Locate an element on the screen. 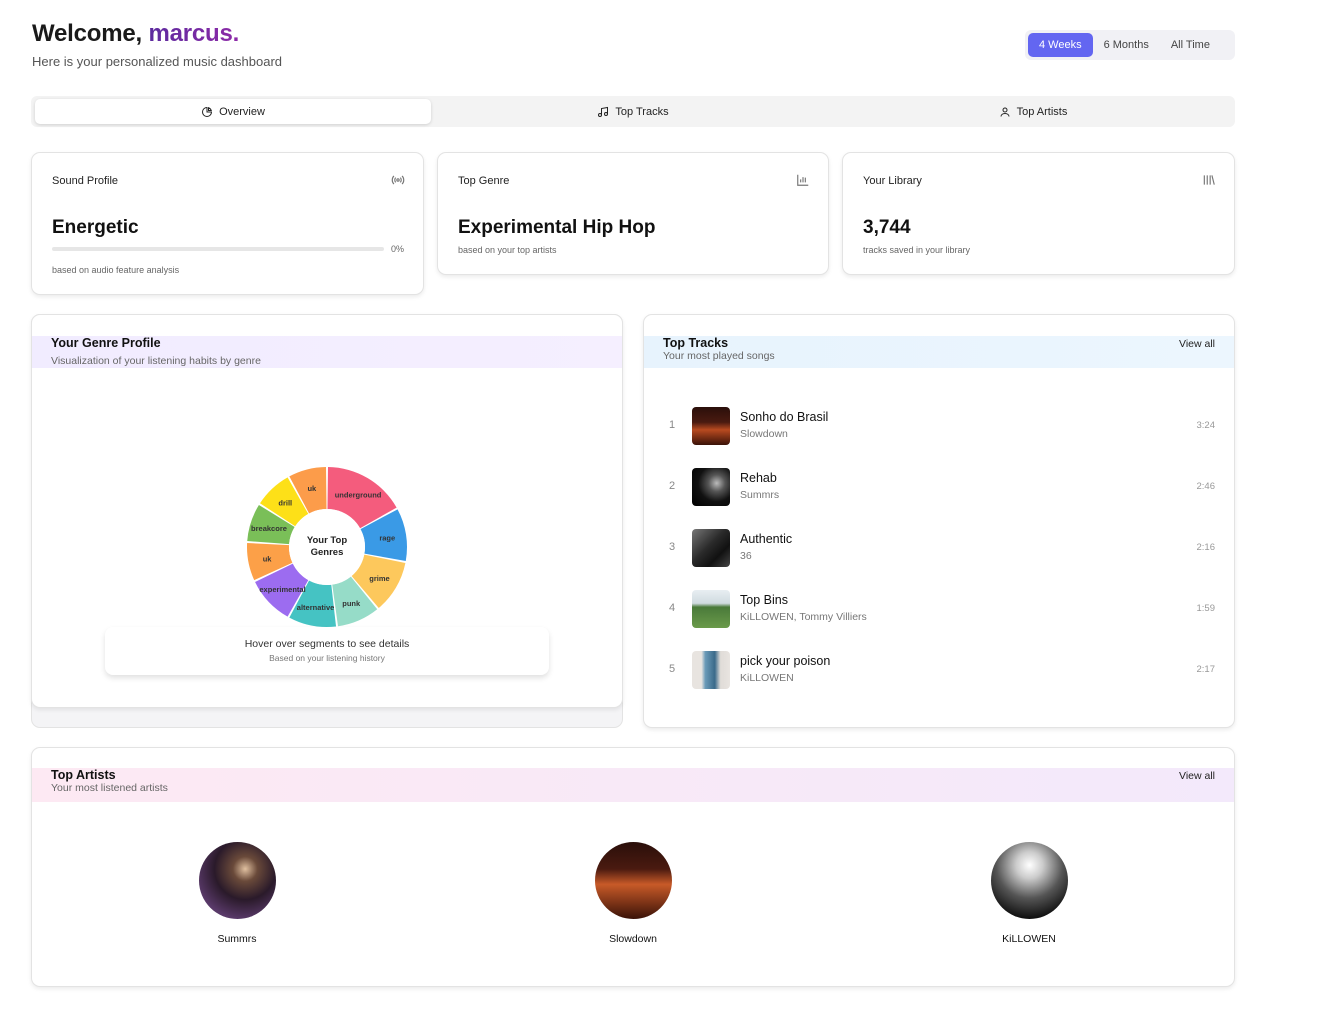 Image resolution: width=1331 pixels, height=1033 pixels. tab-top-artists-label: Top Artists is located at coordinates (1042, 111).